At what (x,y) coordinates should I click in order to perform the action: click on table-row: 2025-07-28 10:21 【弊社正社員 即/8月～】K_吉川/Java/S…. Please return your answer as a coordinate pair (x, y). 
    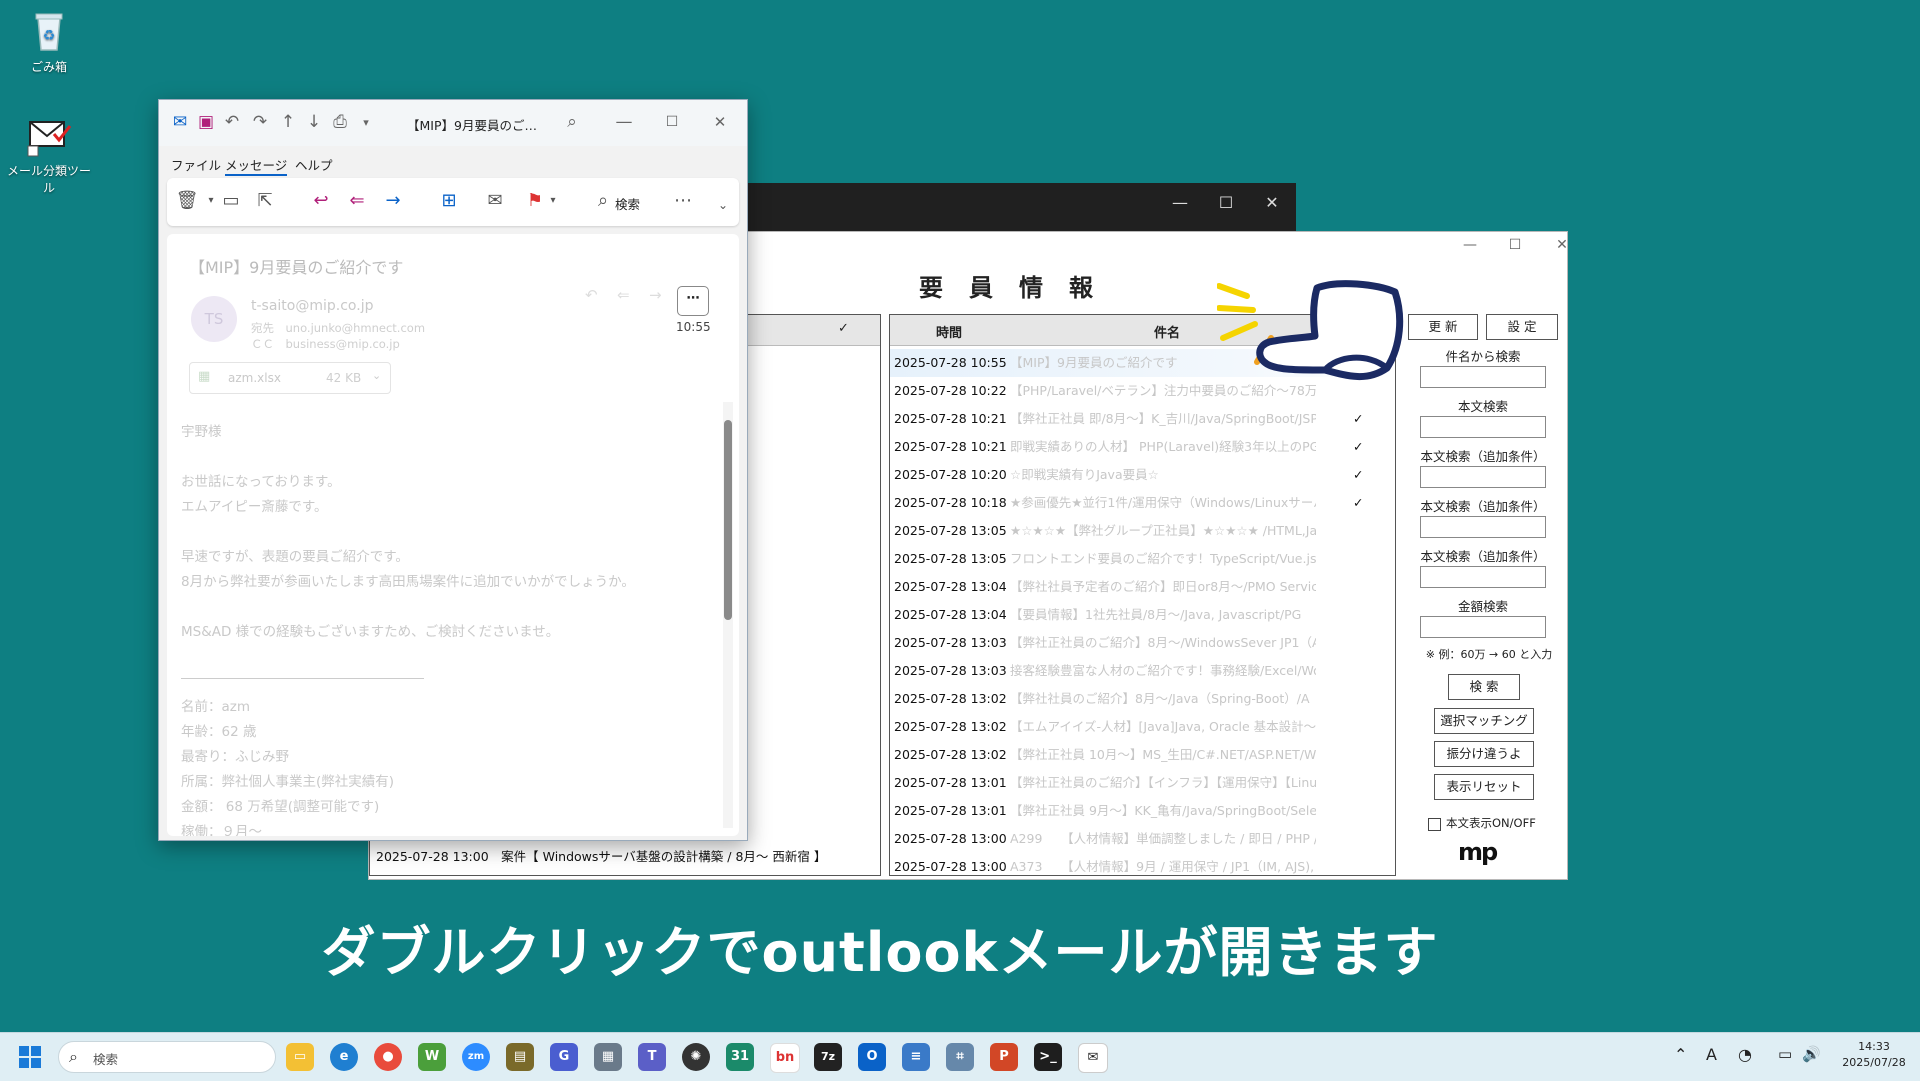
    Looking at the image, I should click on (1142, 419).